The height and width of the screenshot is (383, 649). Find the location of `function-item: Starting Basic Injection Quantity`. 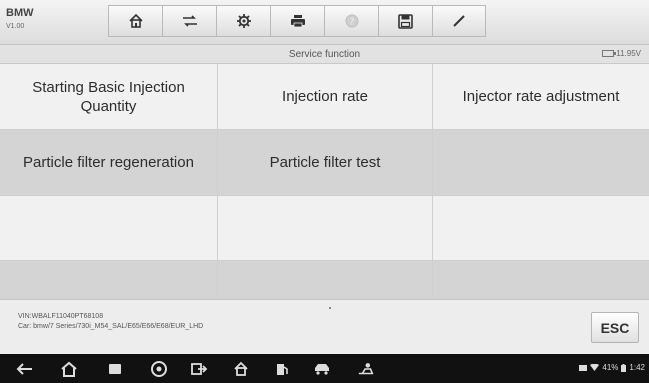

function-item: Starting Basic Injection Quantity is located at coordinates (109, 97).